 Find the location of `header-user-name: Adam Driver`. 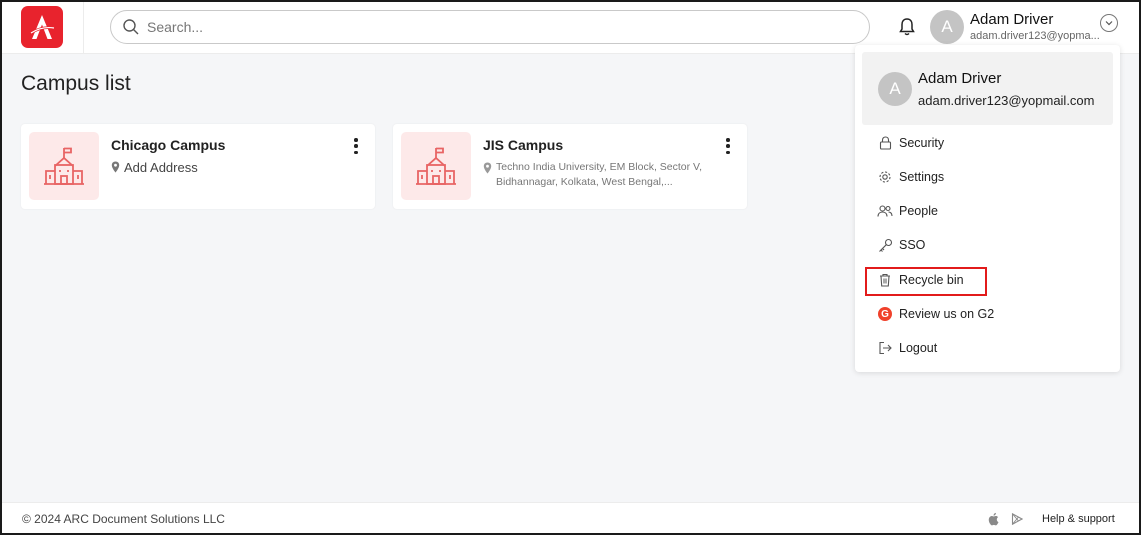

header-user-name: Adam Driver is located at coordinates (1011, 19).